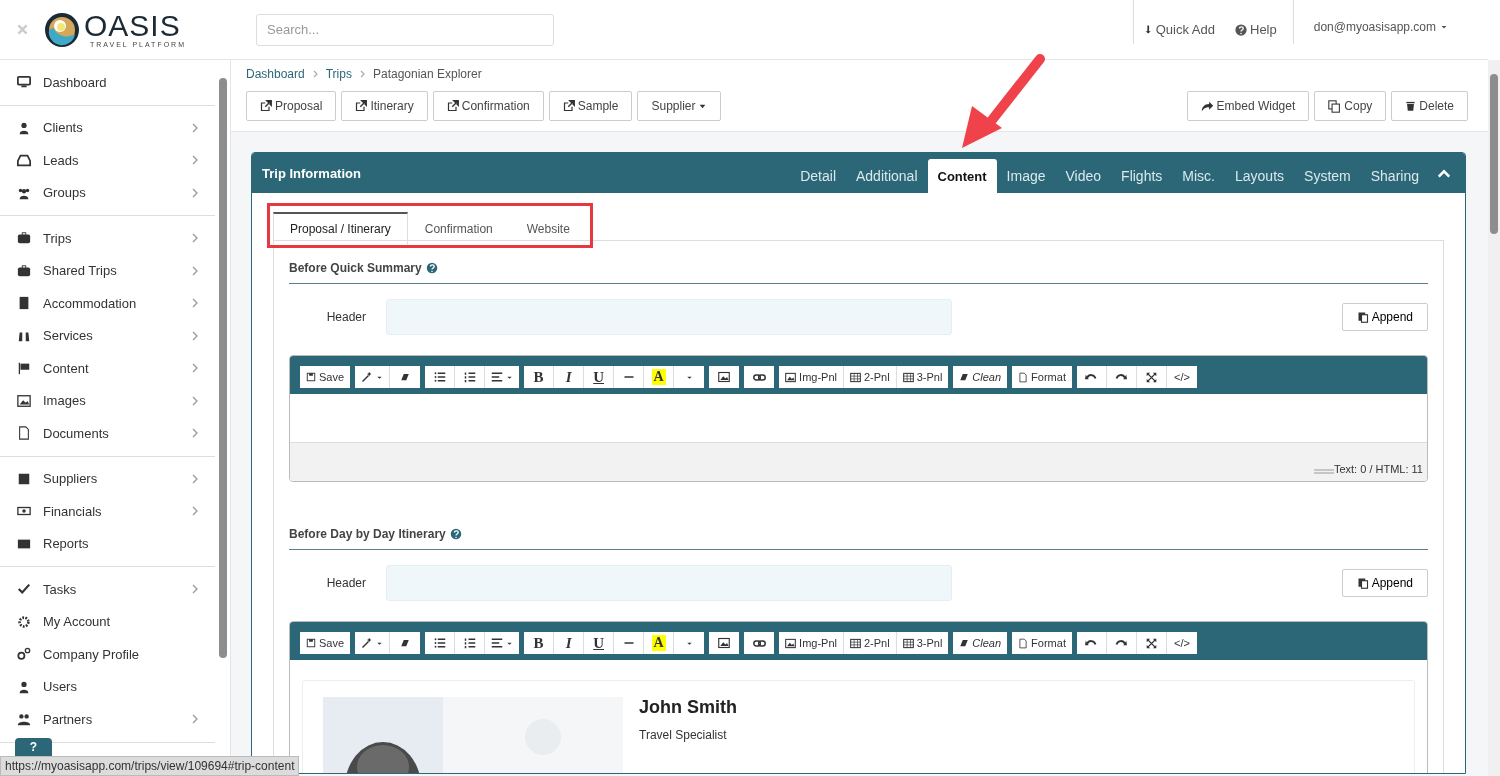 This screenshot has height=776, width=1500. Describe the element at coordinates (1026, 176) in the screenshot. I see `panel-tab: Image` at that location.